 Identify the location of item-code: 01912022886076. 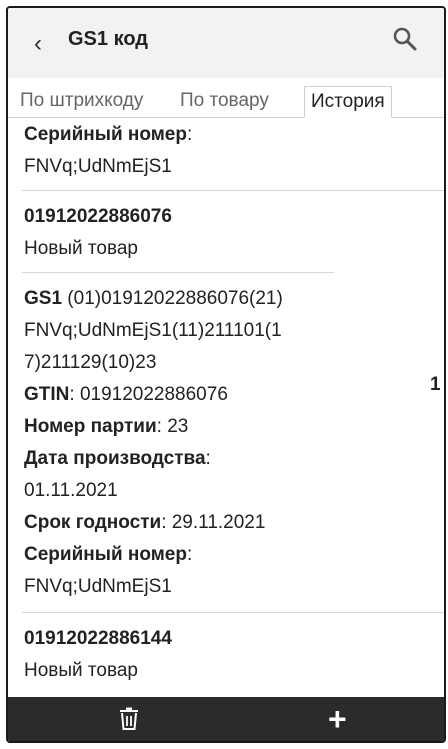
(98, 217).